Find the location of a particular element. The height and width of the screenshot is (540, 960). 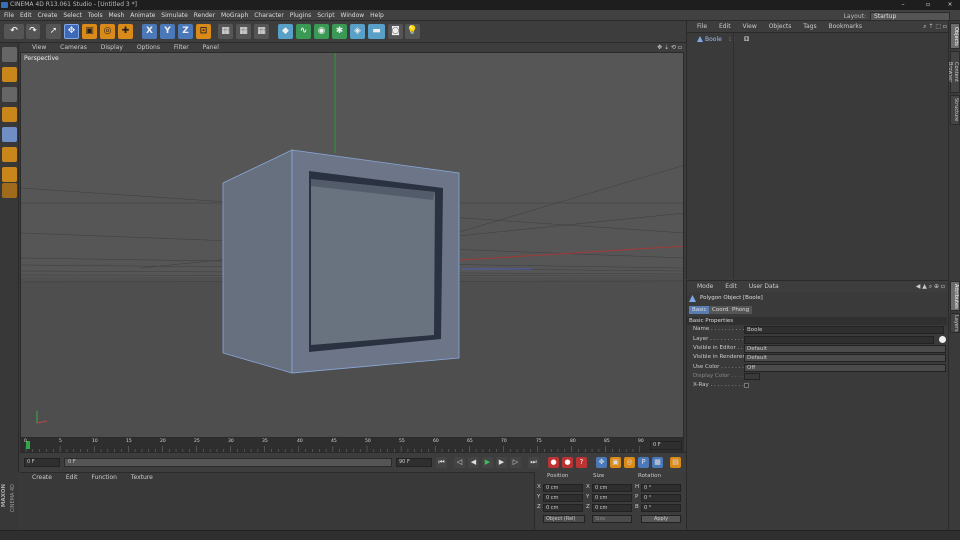

tab-structure: Structure is located at coordinates (955, 110).